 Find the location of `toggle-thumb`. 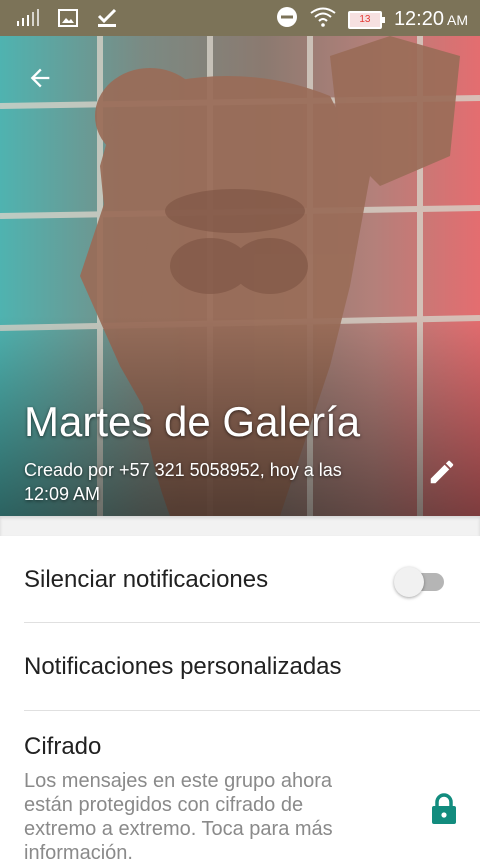

toggle-thumb is located at coordinates (409, 582).